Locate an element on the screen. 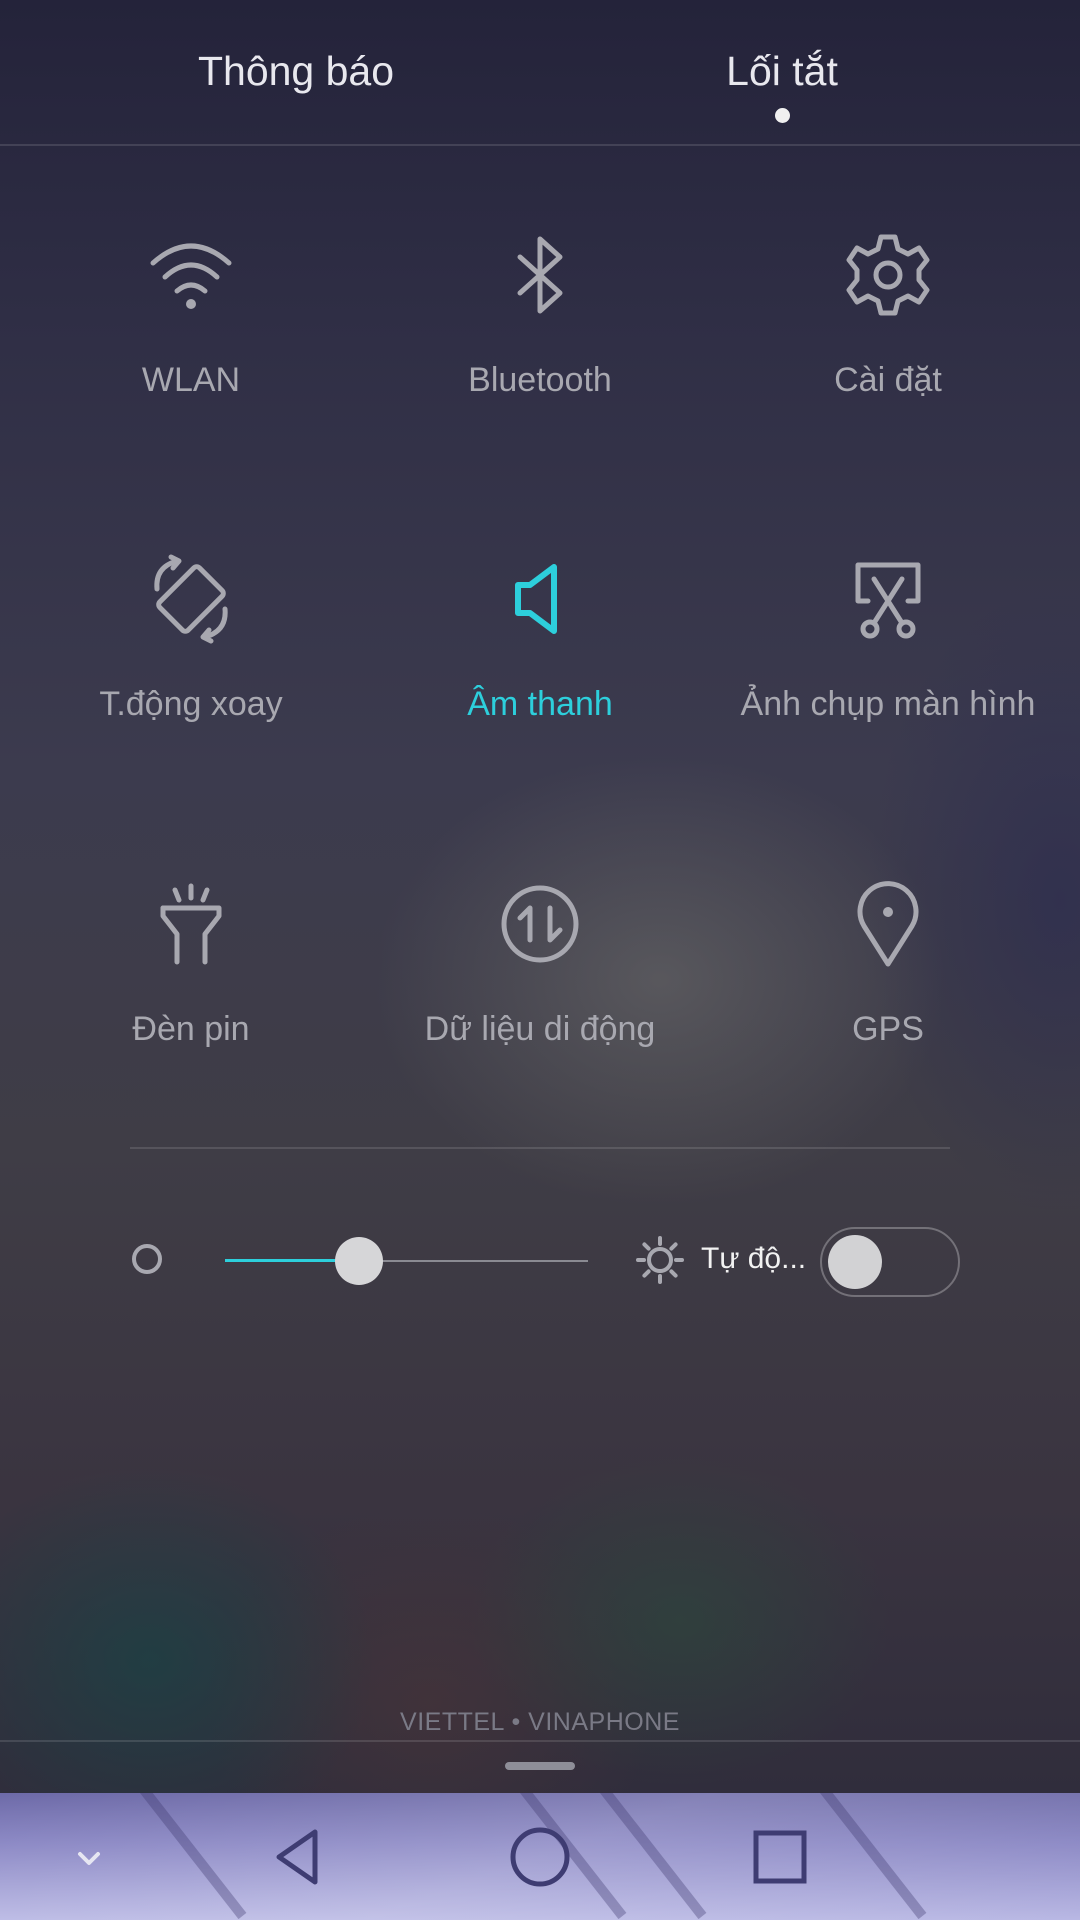 The image size is (1080, 1920). active-tab-indicator is located at coordinates (782, 115).